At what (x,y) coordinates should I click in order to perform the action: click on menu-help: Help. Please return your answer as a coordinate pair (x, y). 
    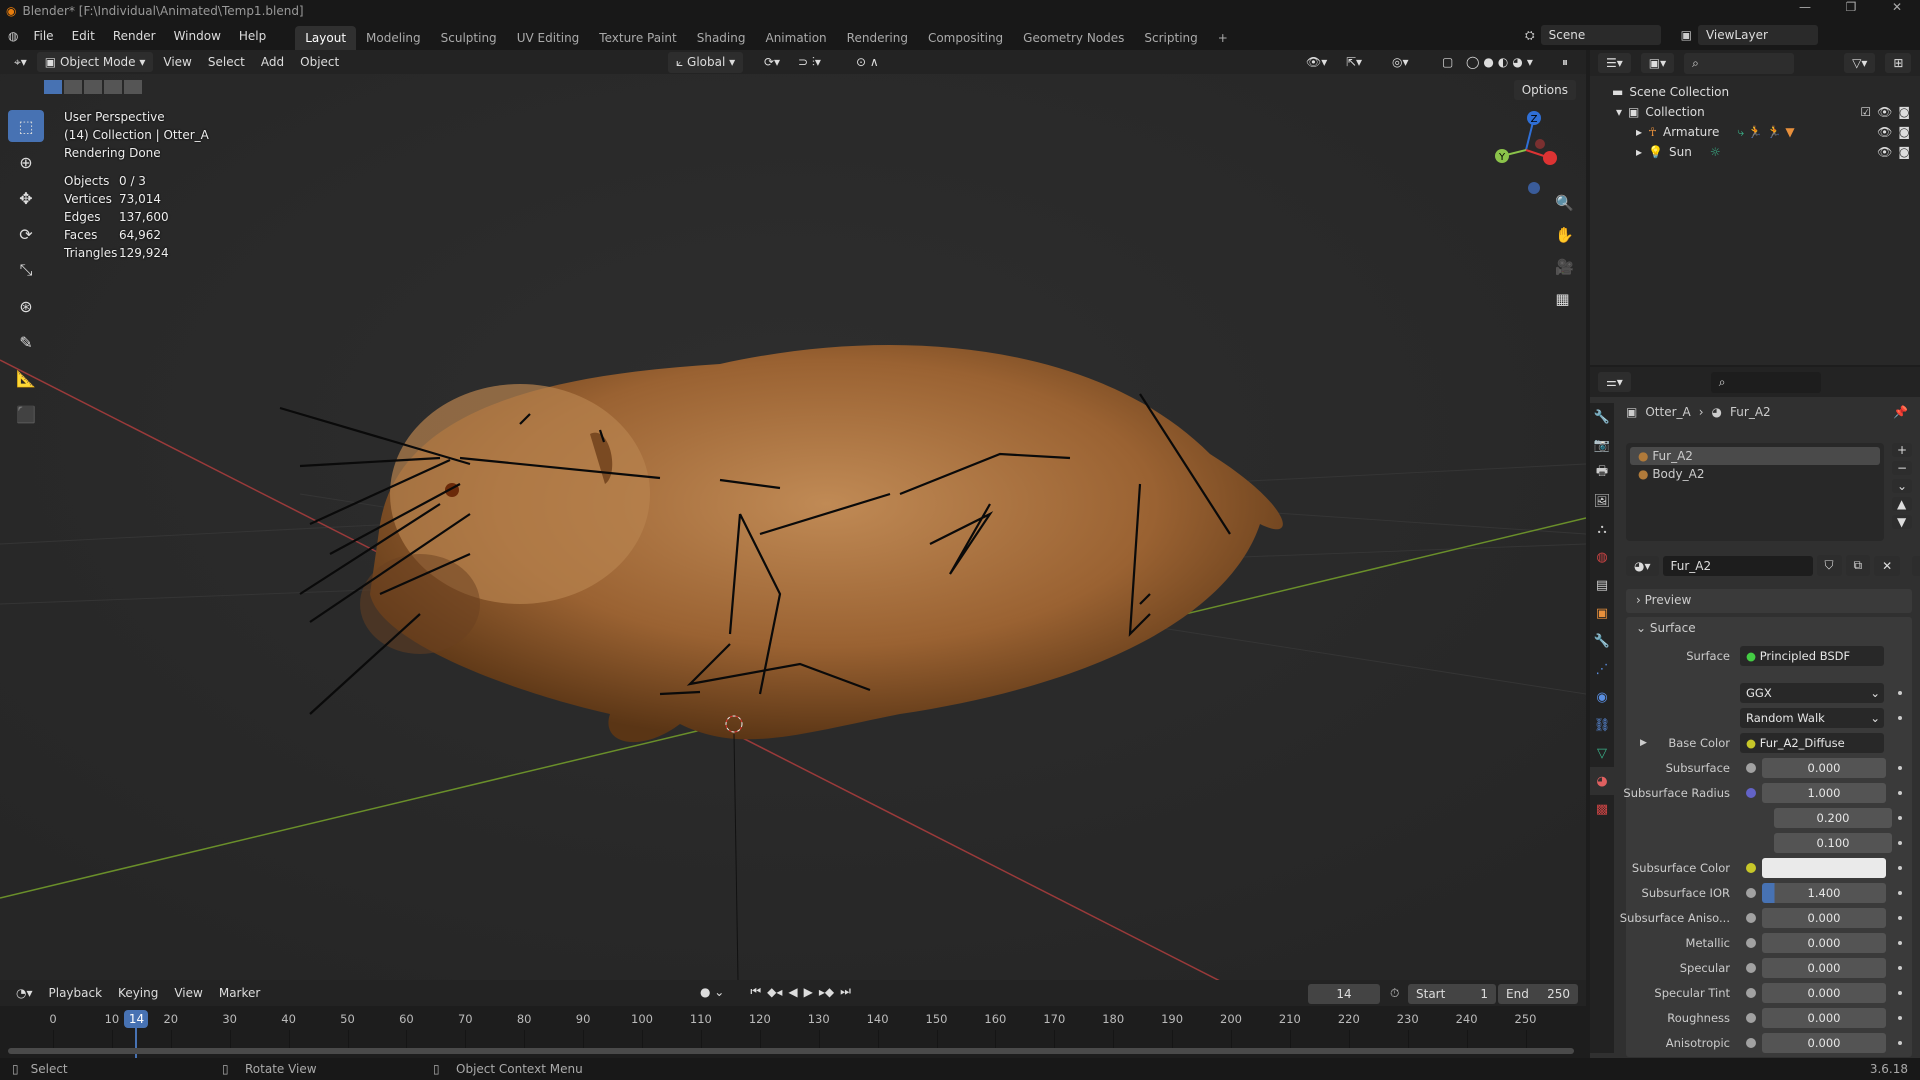
    Looking at the image, I should click on (252, 36).